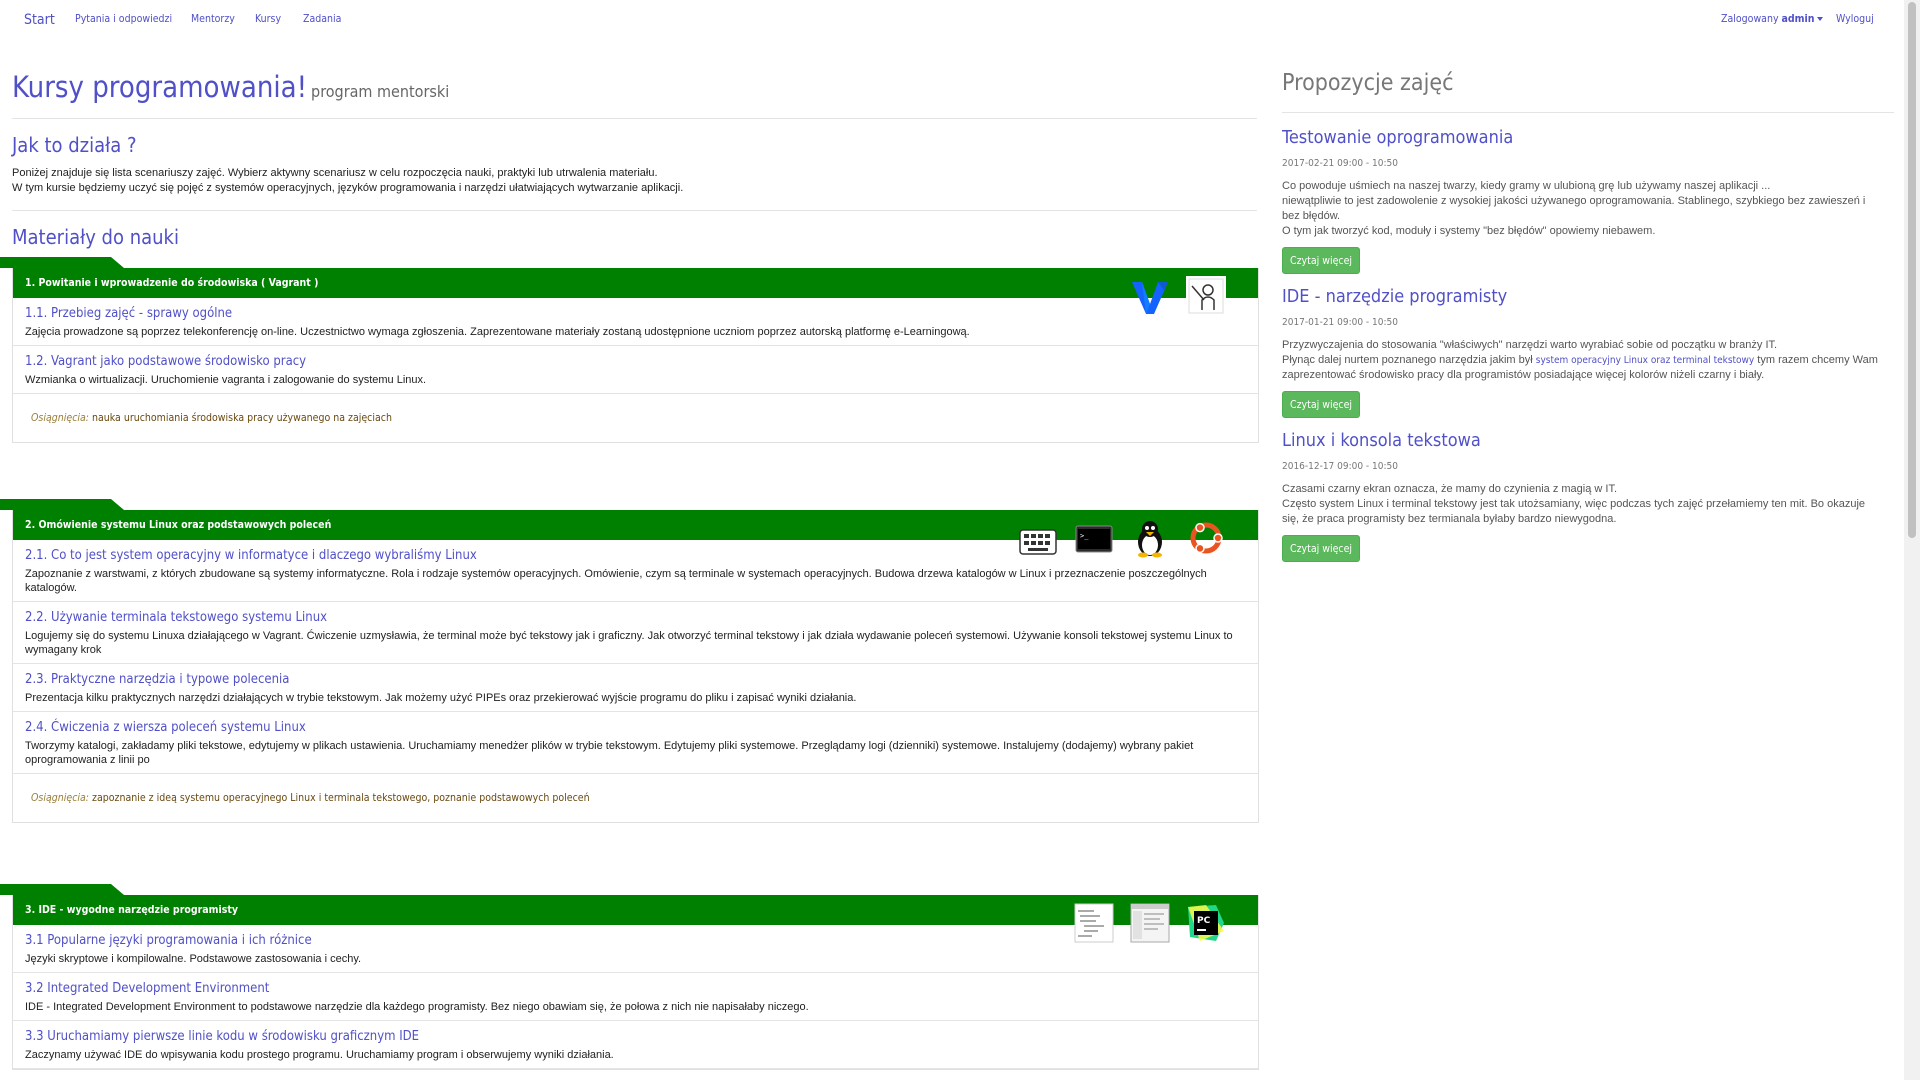 Image resolution: width=1920 pixels, height=1080 pixels. Describe the element at coordinates (160, 87) in the screenshot. I see `page-title-main: Kursy programowania!` at that location.